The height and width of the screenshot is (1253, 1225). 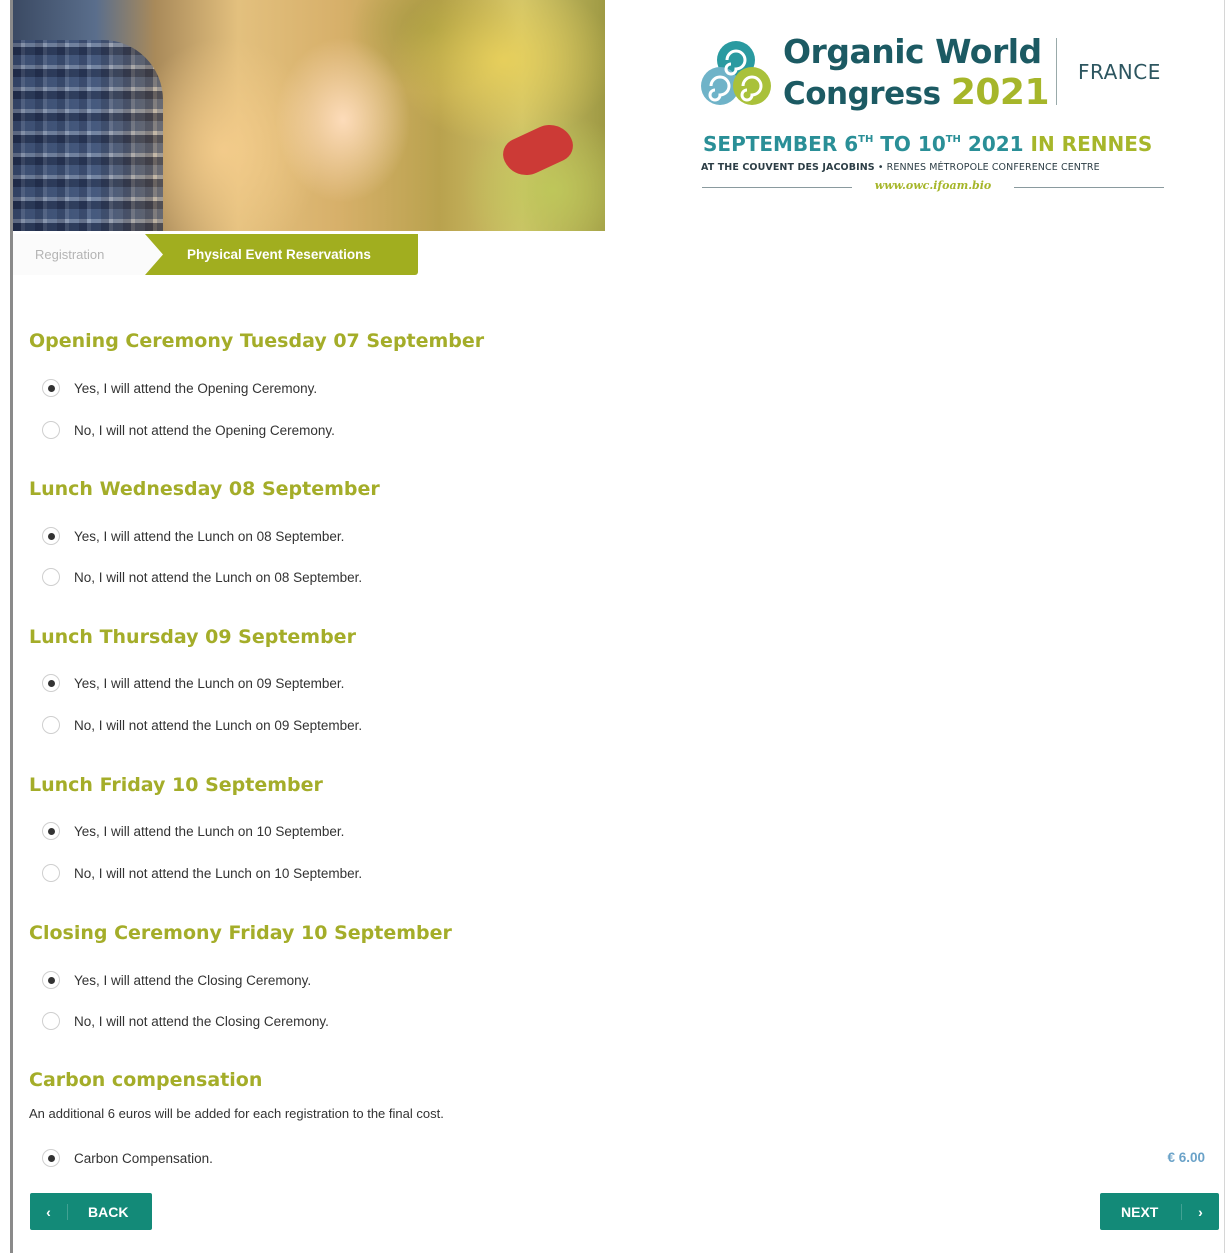 I want to click on dates-part2: TO 10, so click(x=909, y=144).